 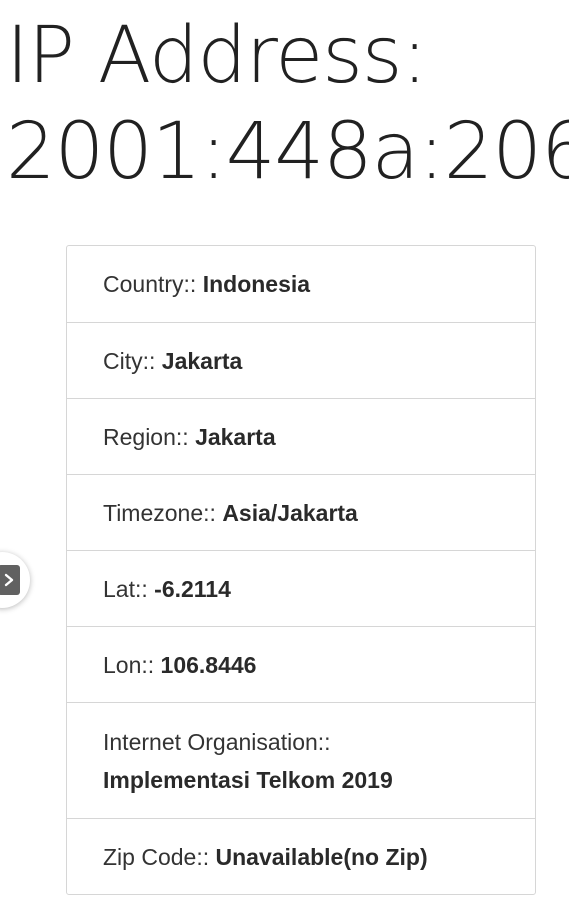 I want to click on info-label: Internet Organisation::, so click(x=220, y=741).